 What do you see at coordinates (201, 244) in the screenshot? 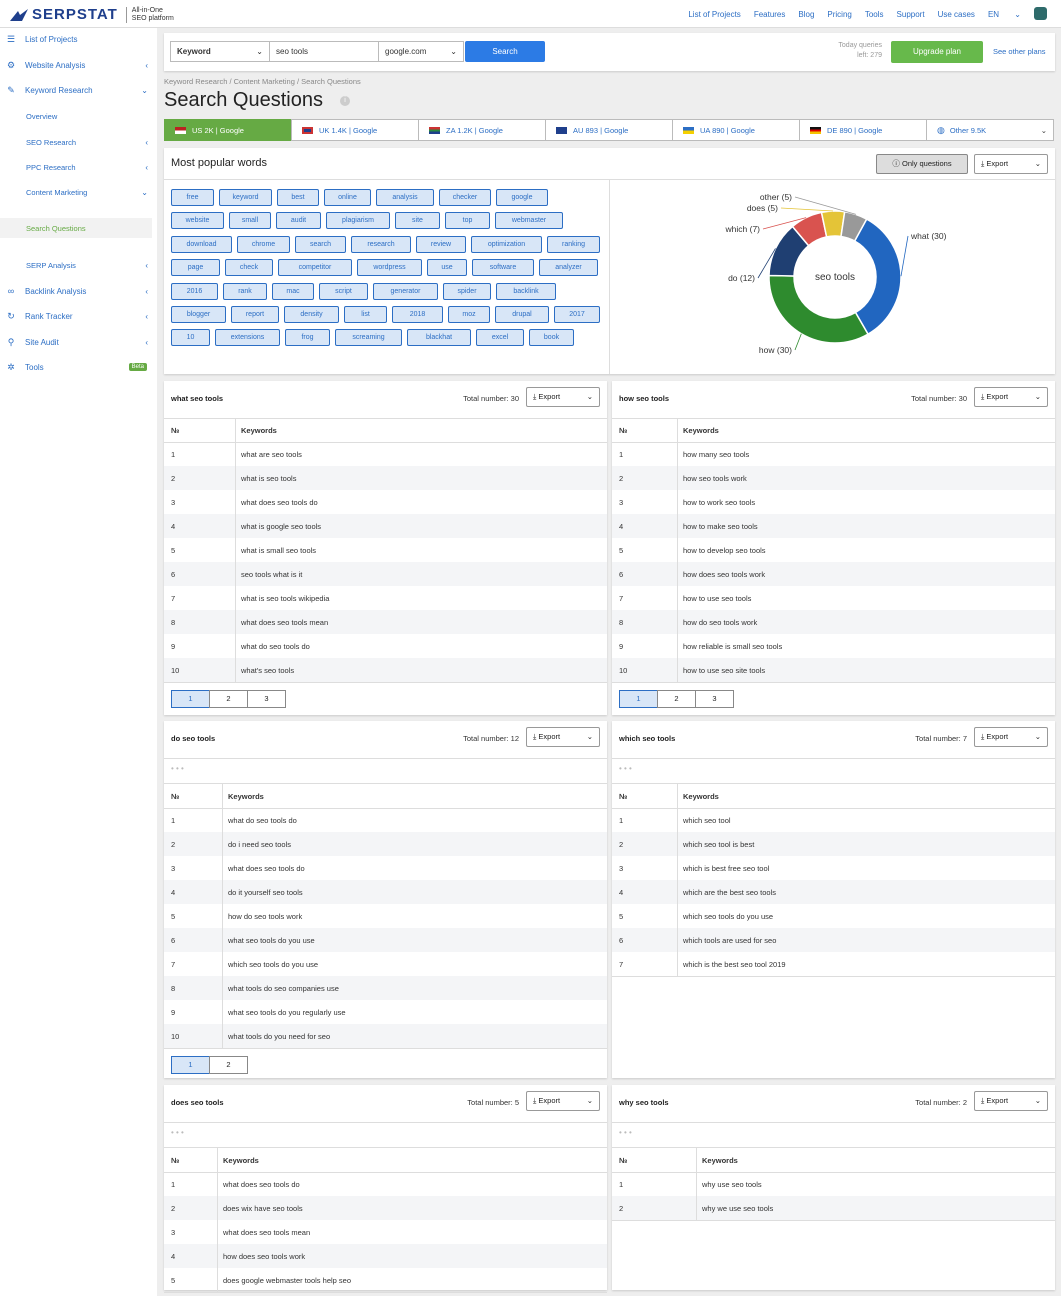
I see `word-tag: download` at bounding box center [201, 244].